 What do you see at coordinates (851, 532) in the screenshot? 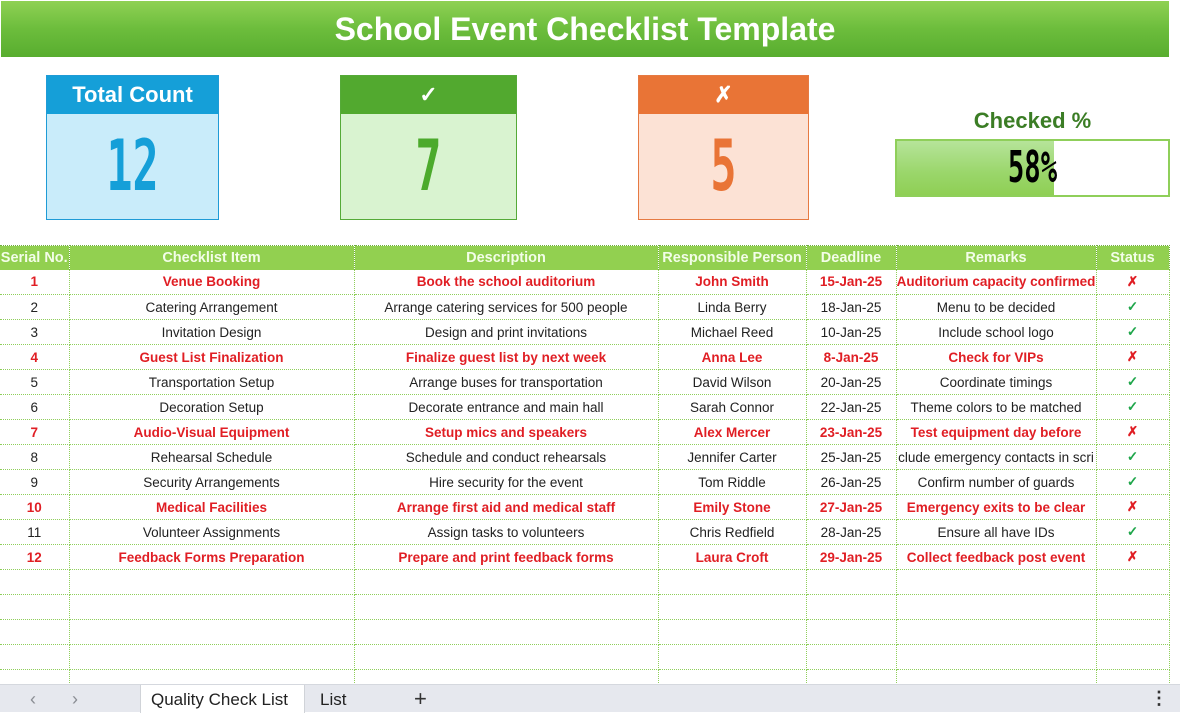
I see `deadline-cell: 28-Jan-25` at bounding box center [851, 532].